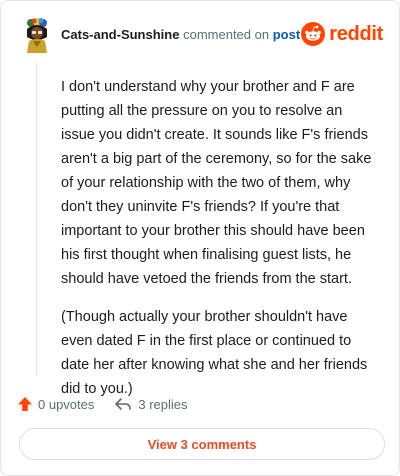 This screenshot has height=476, width=400. I want to click on view-comments-button: View 3 comments, so click(202, 444).